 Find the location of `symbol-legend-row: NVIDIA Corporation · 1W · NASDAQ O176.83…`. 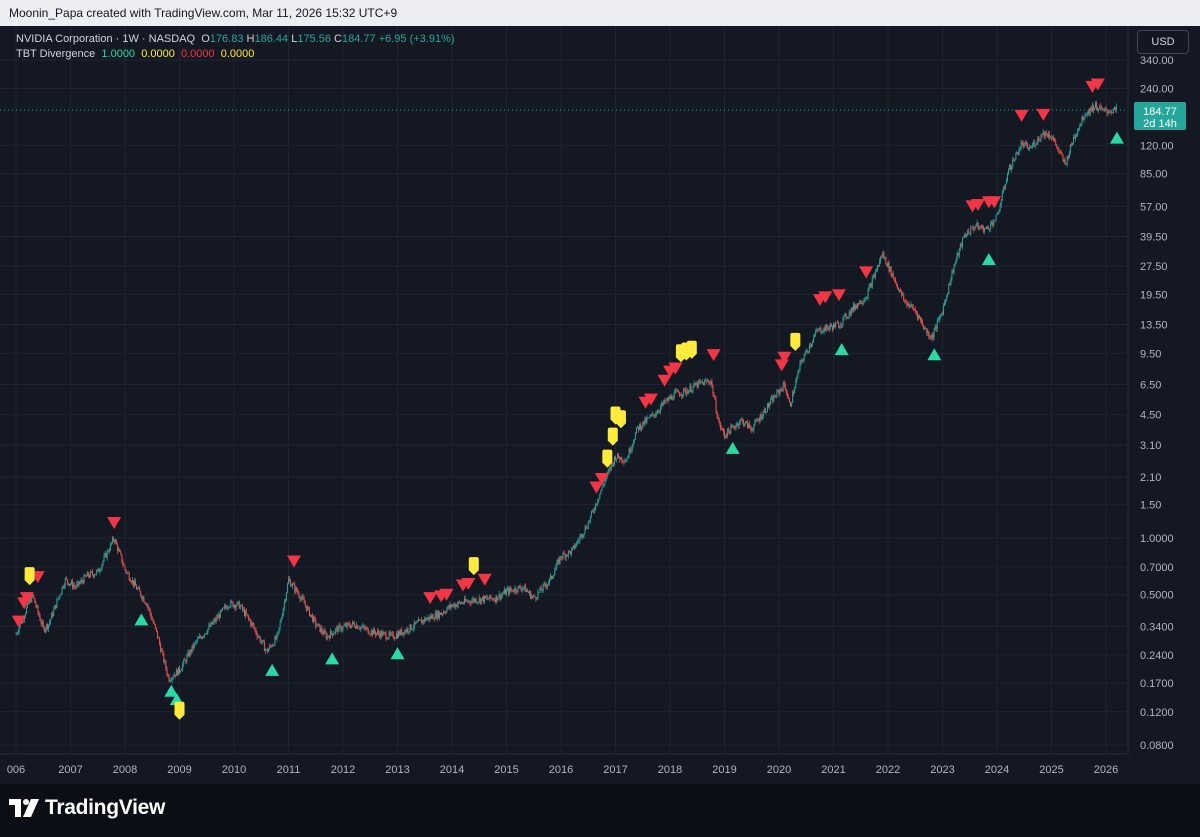

symbol-legend-row: NVIDIA Corporation · 1W · NASDAQ O176.83… is located at coordinates (235, 39).